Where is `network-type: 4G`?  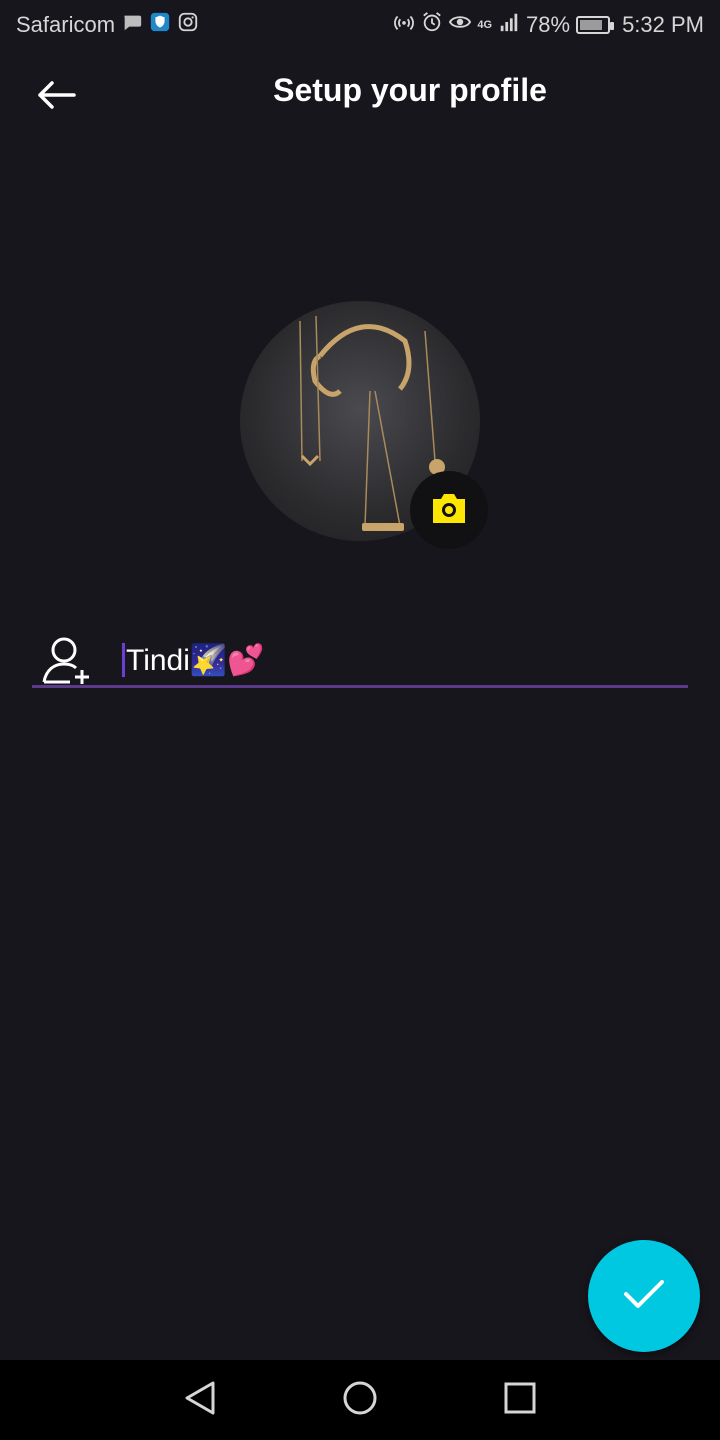
network-type: 4G is located at coordinates (485, 25).